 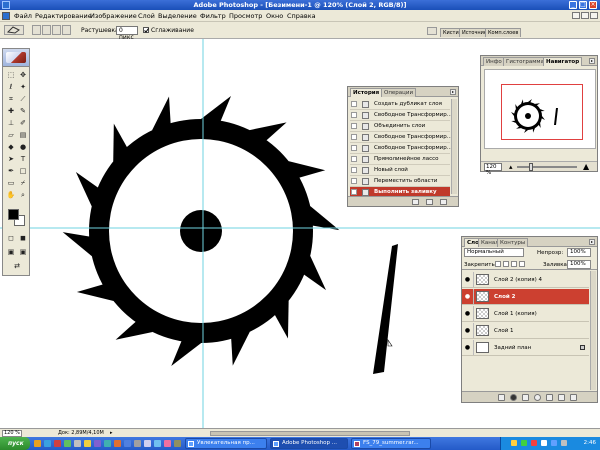 I want to click on quicklaunch-folder-icon, so click(x=37, y=443).